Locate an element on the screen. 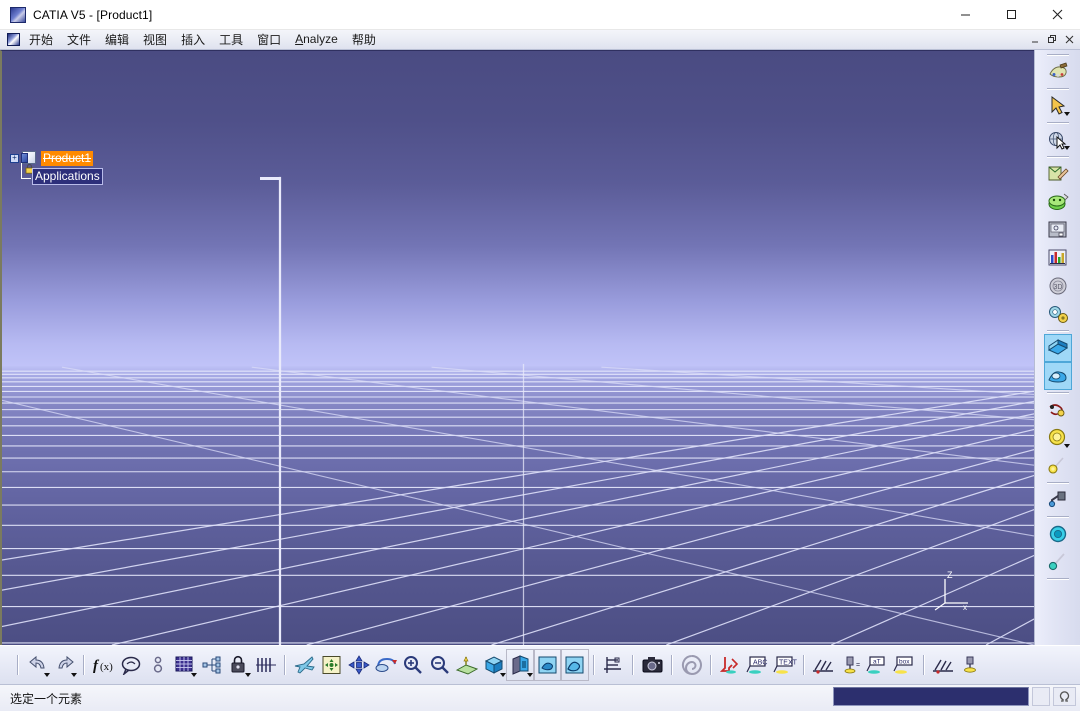 The width and height of the screenshot is (1080, 711). comment-button is located at coordinates (130, 665).